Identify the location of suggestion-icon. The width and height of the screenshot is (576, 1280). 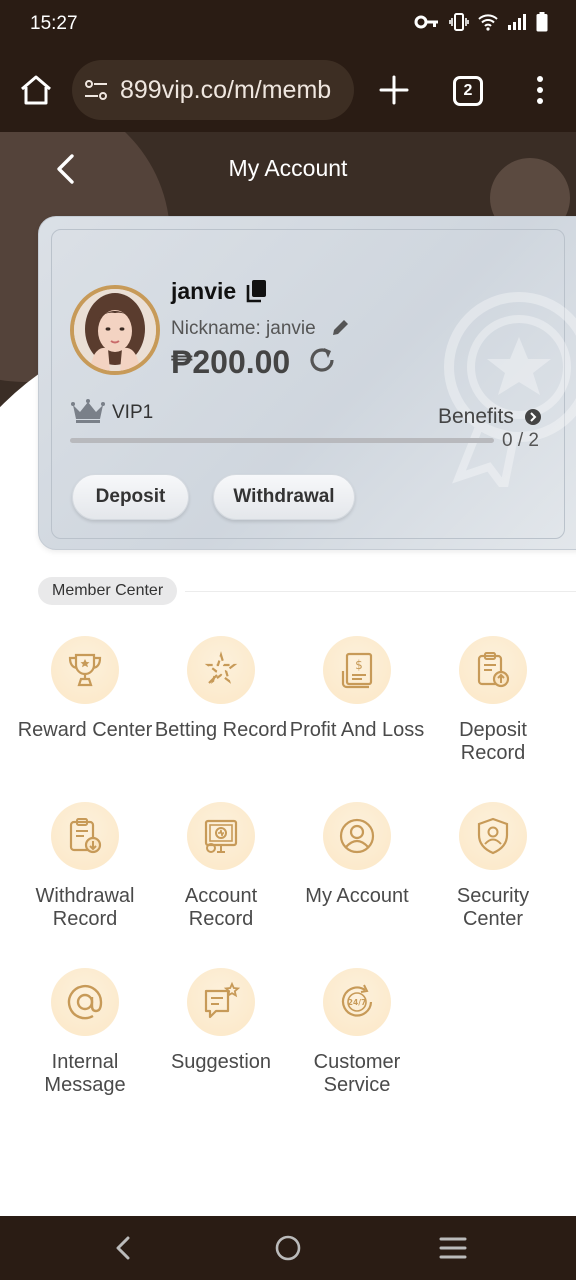
(222, 1000).